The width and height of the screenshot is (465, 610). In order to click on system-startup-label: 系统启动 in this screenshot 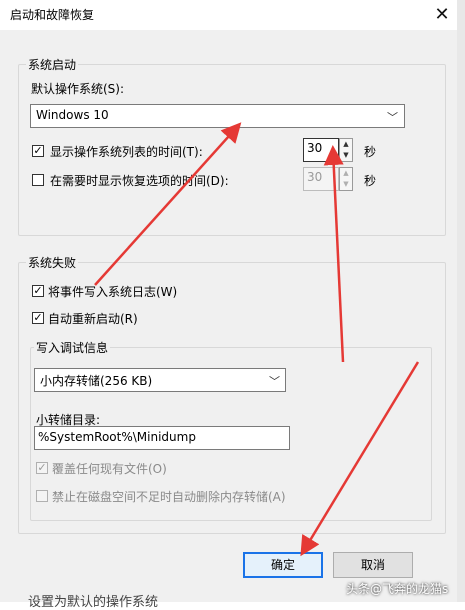, I will do `click(52, 64)`.